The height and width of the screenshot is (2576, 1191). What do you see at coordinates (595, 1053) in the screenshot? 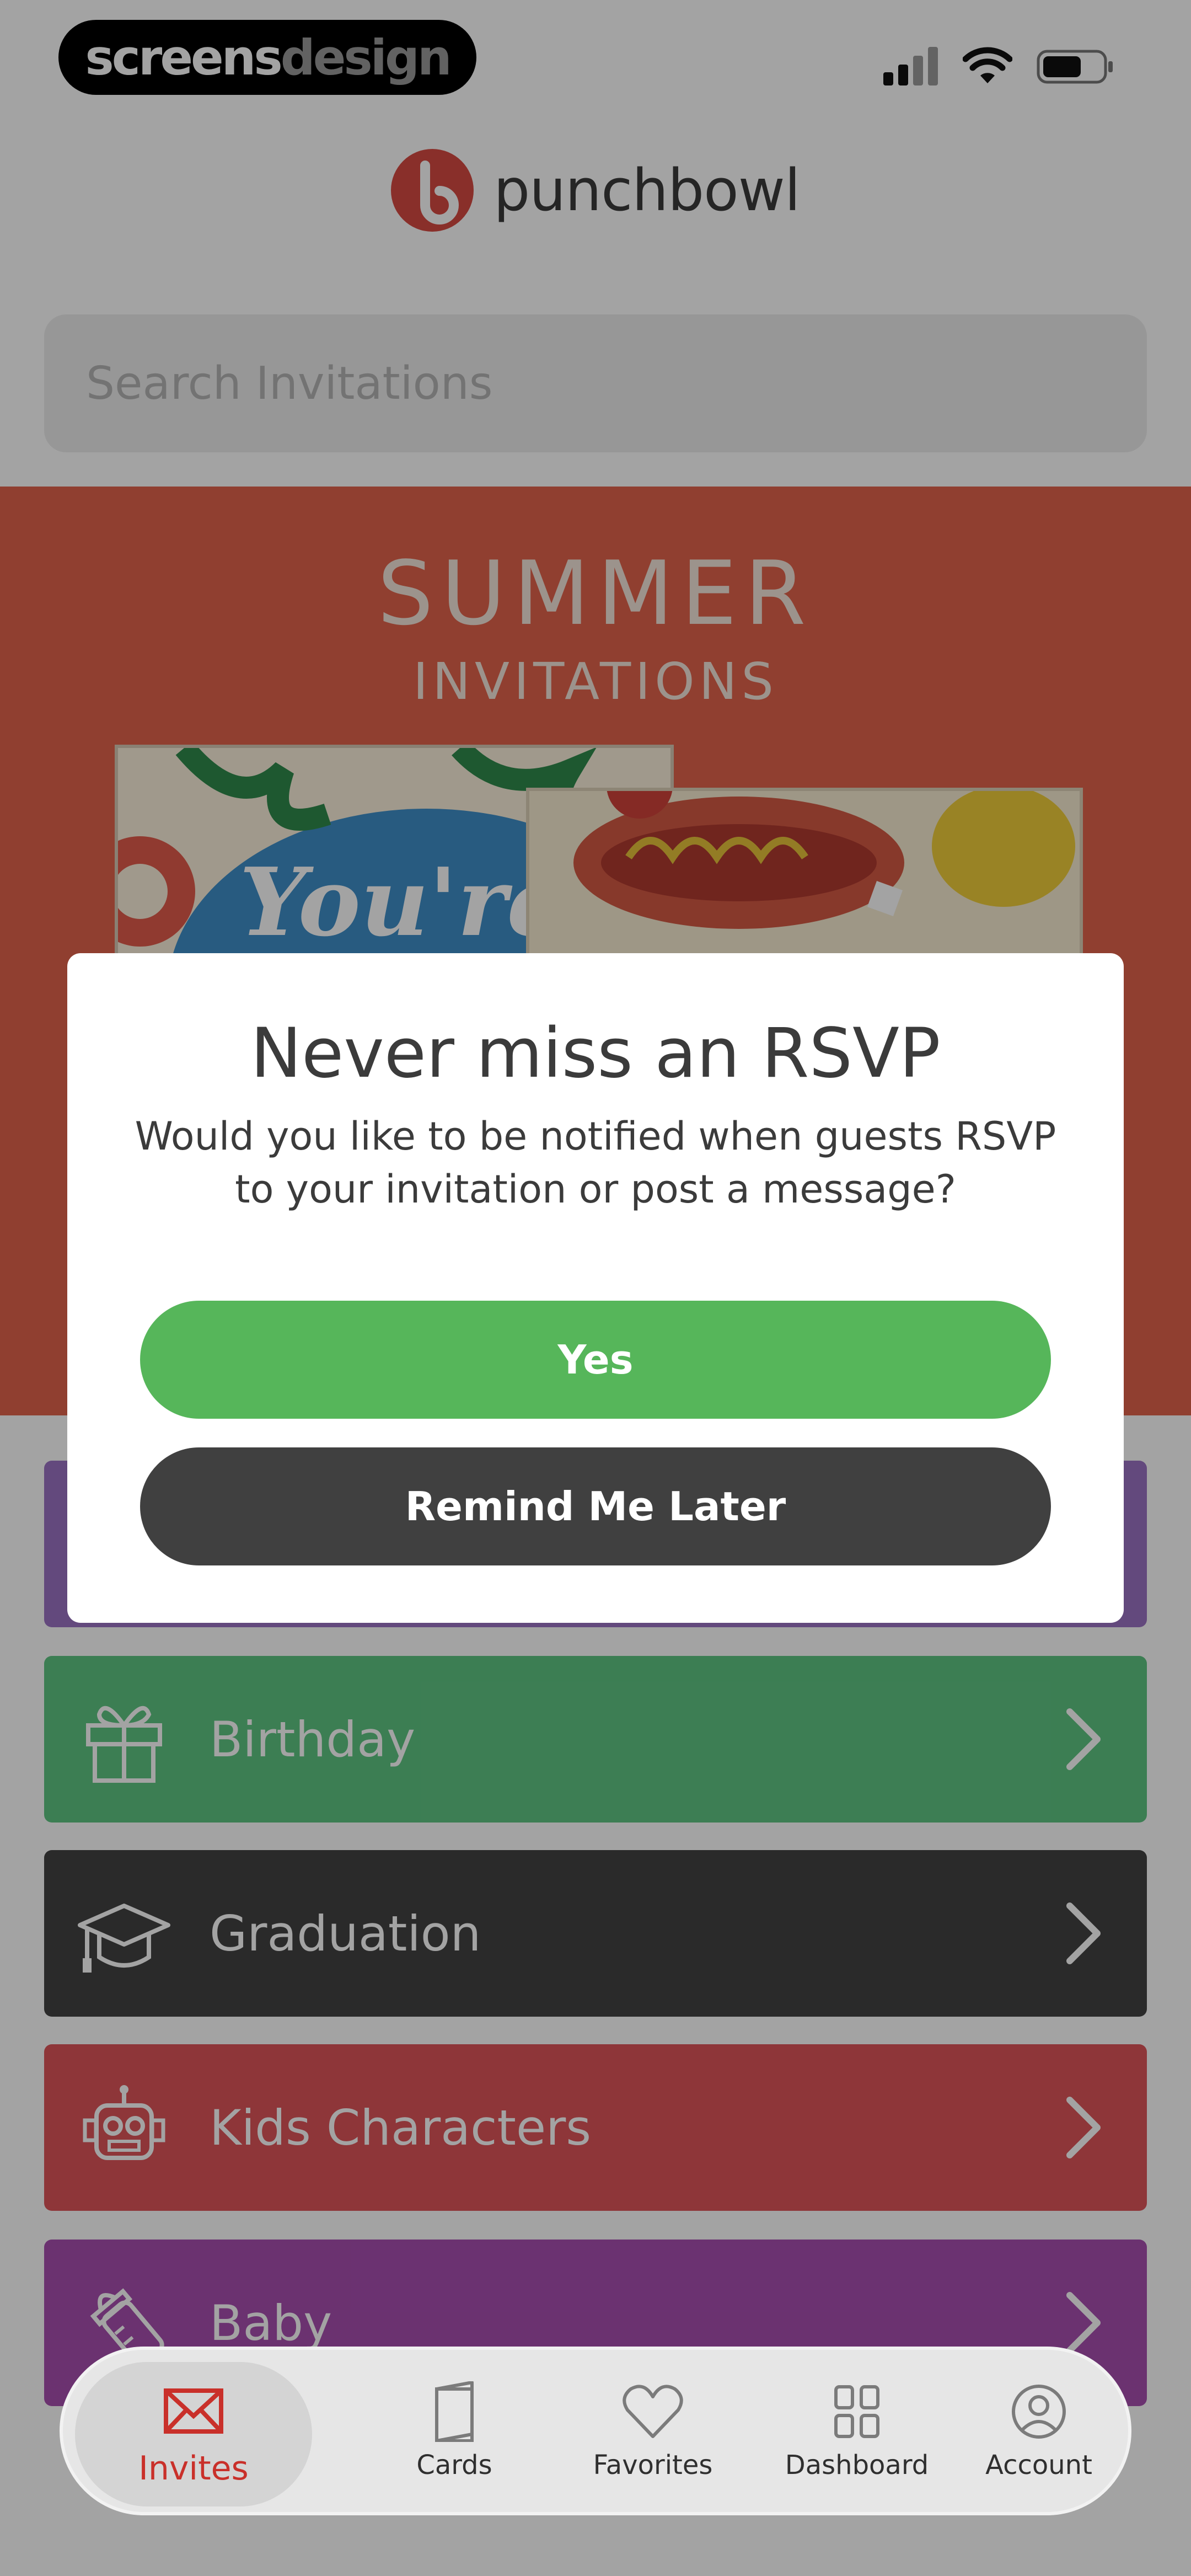
I see `dialog-title: Never miss an RSVP` at bounding box center [595, 1053].